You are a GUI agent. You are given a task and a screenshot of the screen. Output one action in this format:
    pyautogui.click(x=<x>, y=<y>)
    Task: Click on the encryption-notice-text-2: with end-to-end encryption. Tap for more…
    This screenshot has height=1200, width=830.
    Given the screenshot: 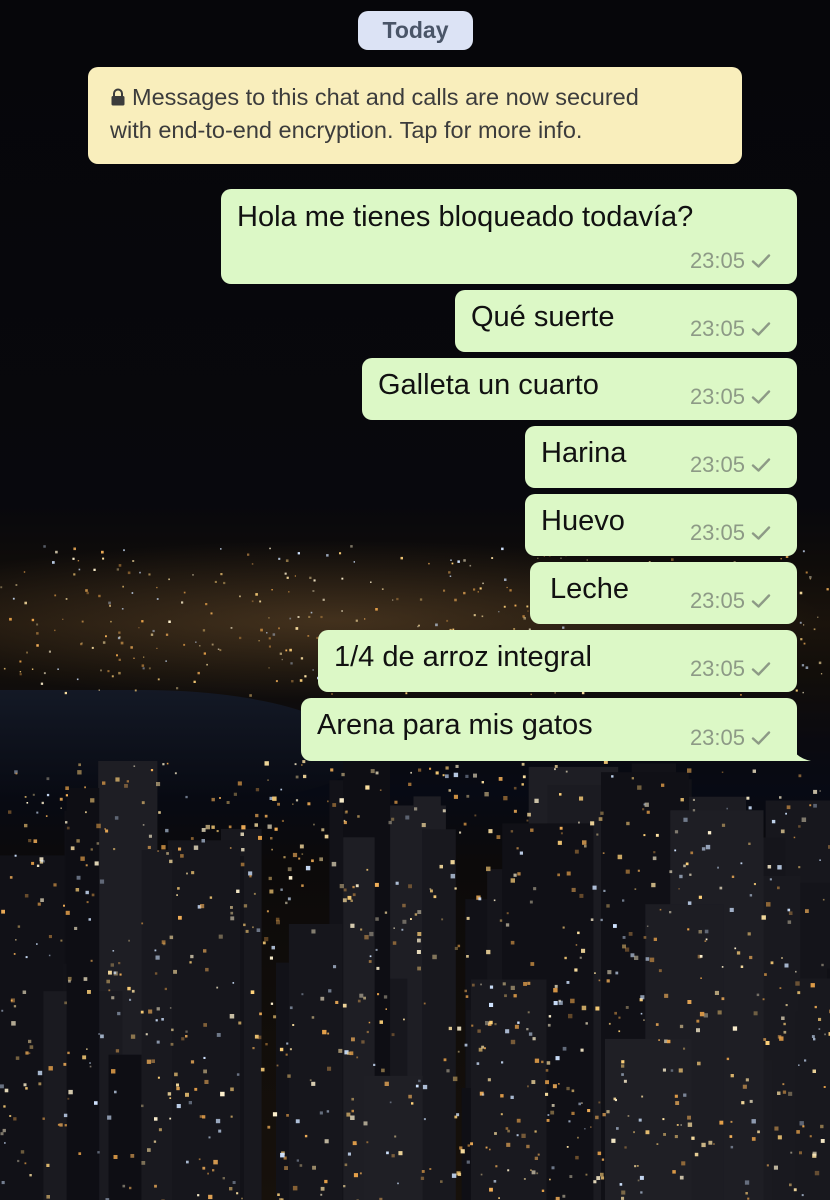 What is the action you would take?
    pyautogui.click(x=346, y=130)
    